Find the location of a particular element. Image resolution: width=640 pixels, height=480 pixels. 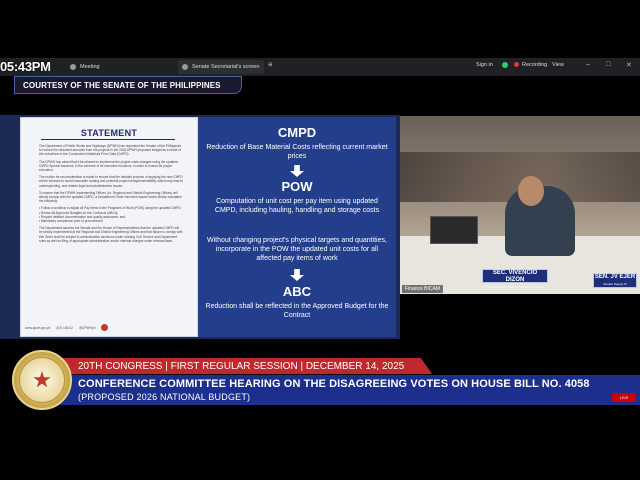

step-pow-heading: POW is located at coordinates (297, 186).